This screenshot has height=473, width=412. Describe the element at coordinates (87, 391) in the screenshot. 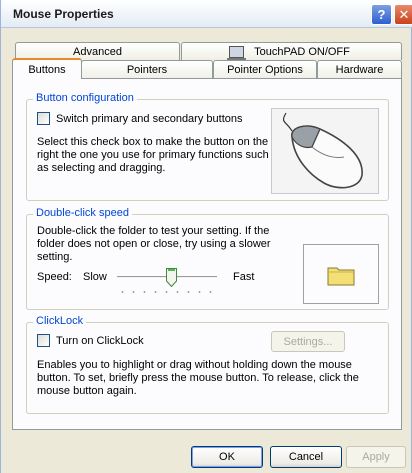

I see `clicklock-description-line: mouse button again.` at that location.